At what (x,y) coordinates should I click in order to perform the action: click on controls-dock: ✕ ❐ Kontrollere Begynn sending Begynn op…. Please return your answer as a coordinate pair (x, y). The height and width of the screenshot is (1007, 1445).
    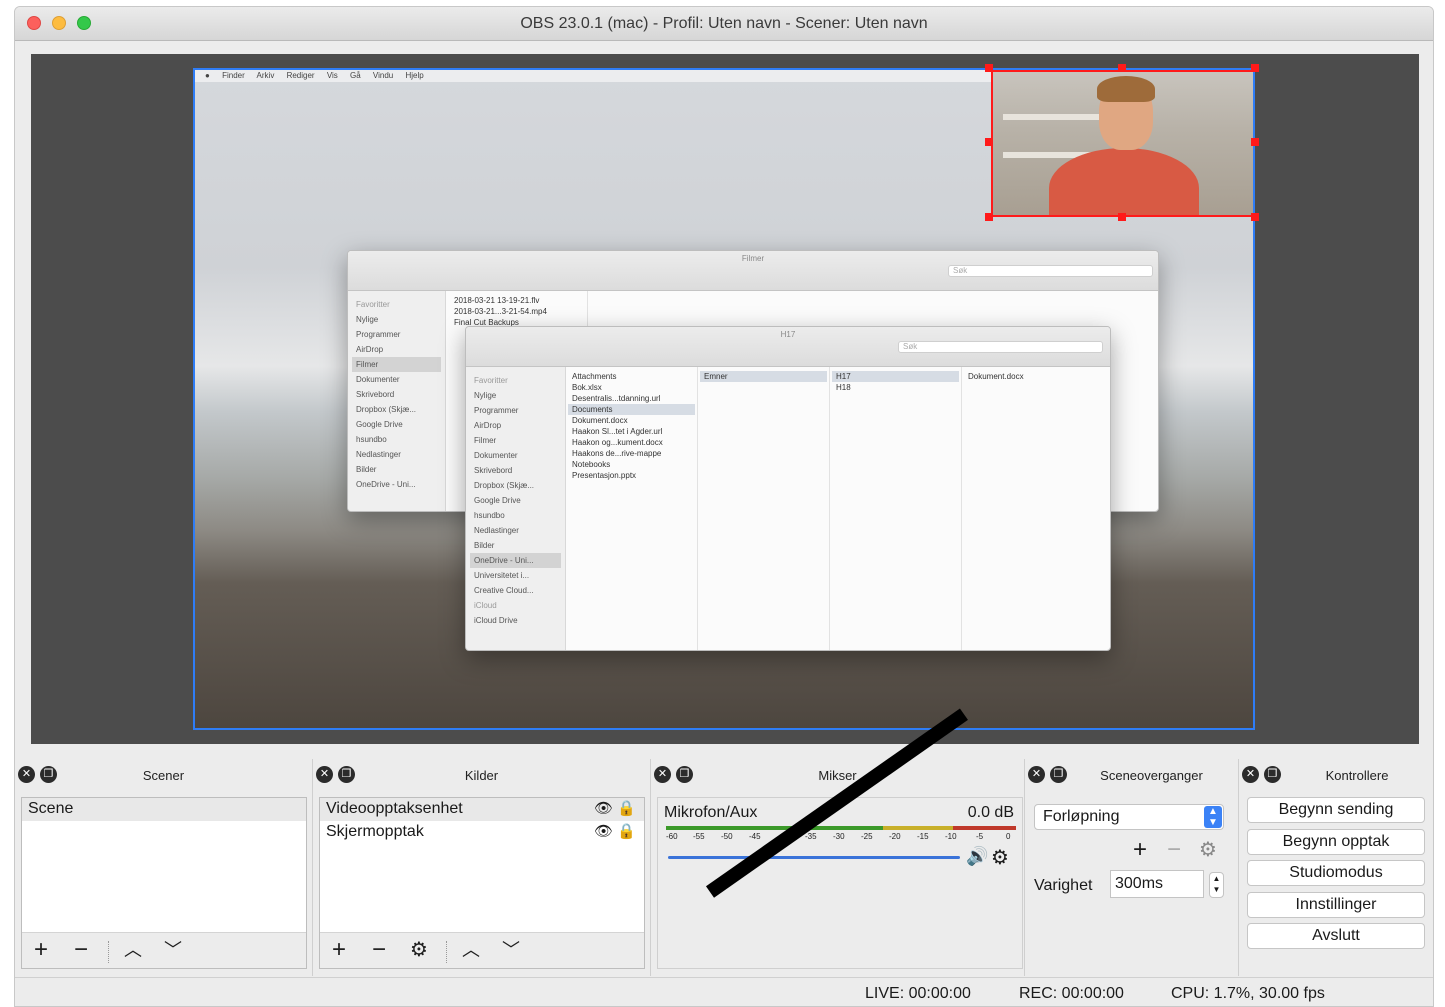
    Looking at the image, I should click on (1336, 867).